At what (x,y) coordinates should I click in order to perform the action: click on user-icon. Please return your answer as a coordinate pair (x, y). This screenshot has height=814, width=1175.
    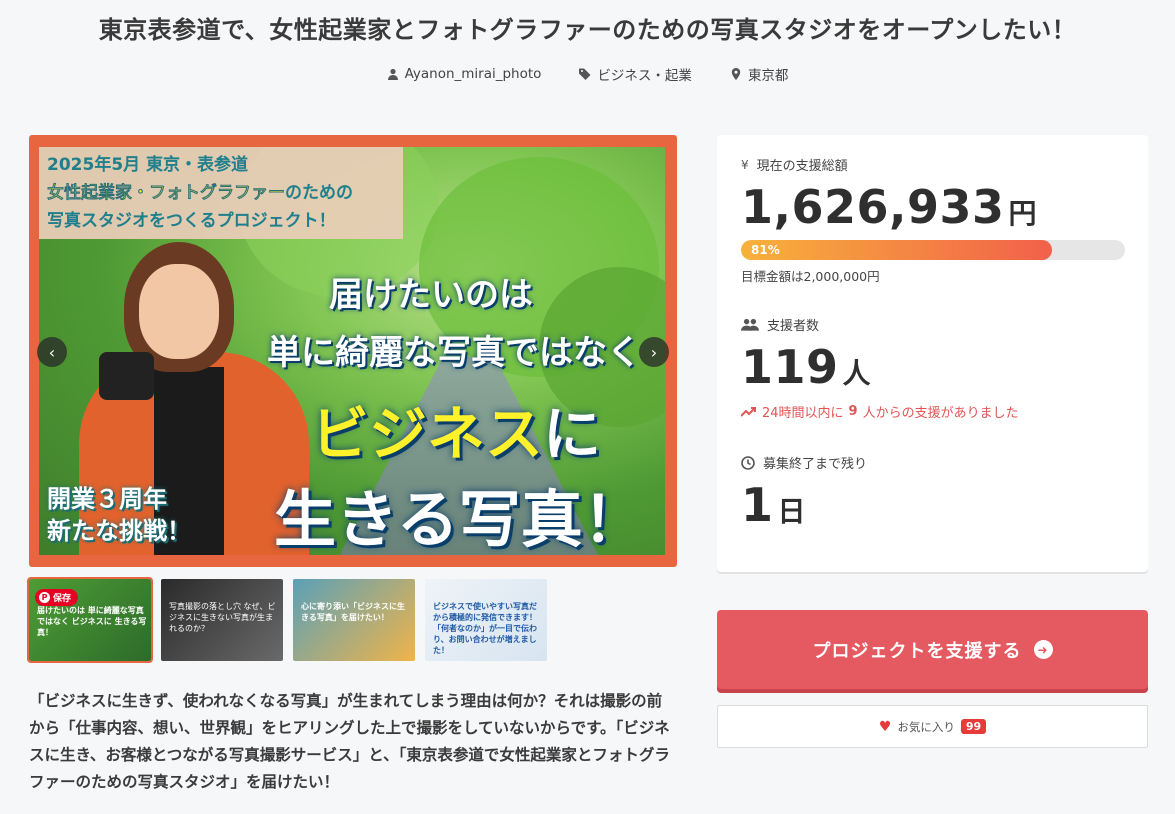
    Looking at the image, I should click on (392, 74).